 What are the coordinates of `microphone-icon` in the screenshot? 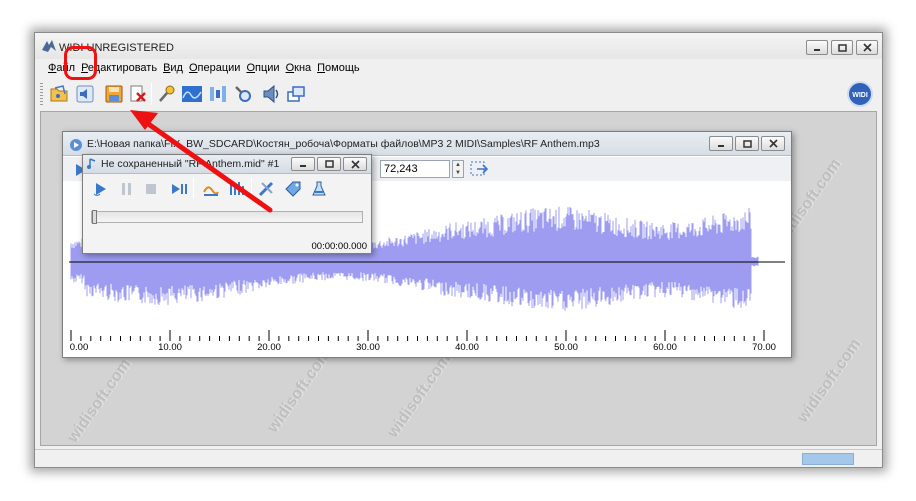 It's located at (167, 94).